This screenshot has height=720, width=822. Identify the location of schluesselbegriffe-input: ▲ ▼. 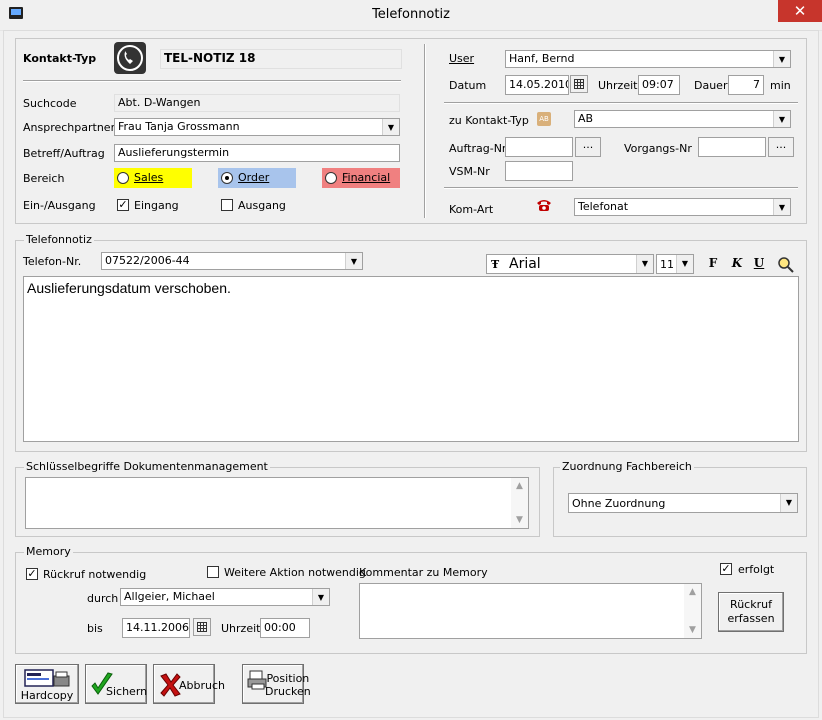
(277, 503).